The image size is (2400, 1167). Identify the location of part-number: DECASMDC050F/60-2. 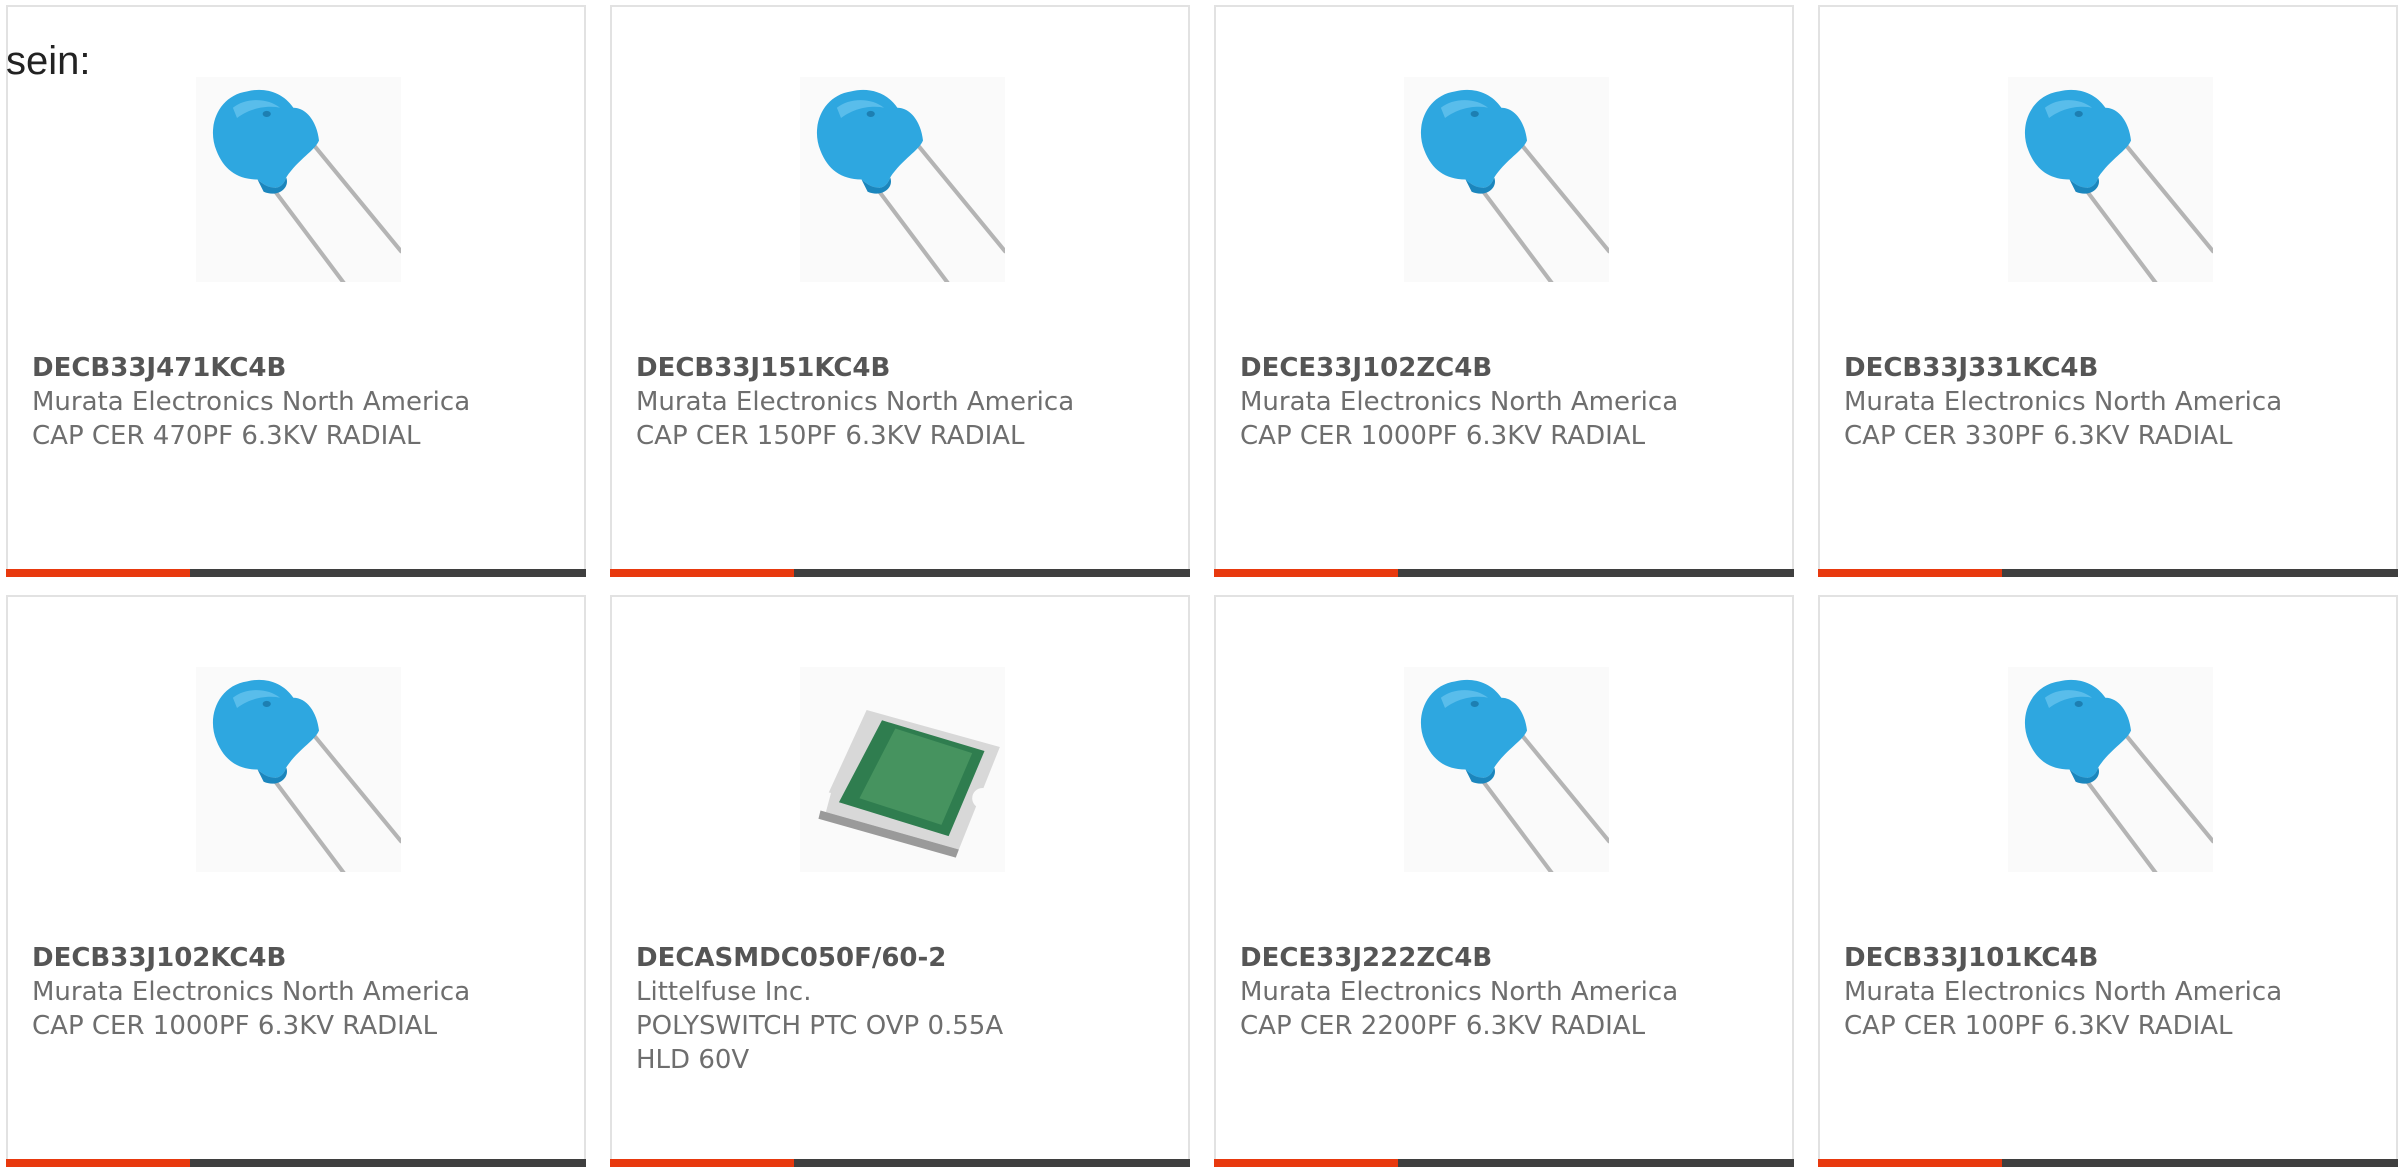
(902, 958).